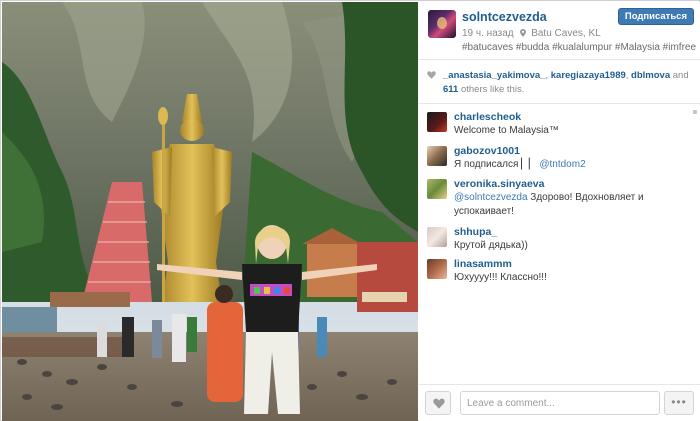  What do you see at coordinates (487, 117) in the screenshot?
I see `comment-username: charlescheok` at bounding box center [487, 117].